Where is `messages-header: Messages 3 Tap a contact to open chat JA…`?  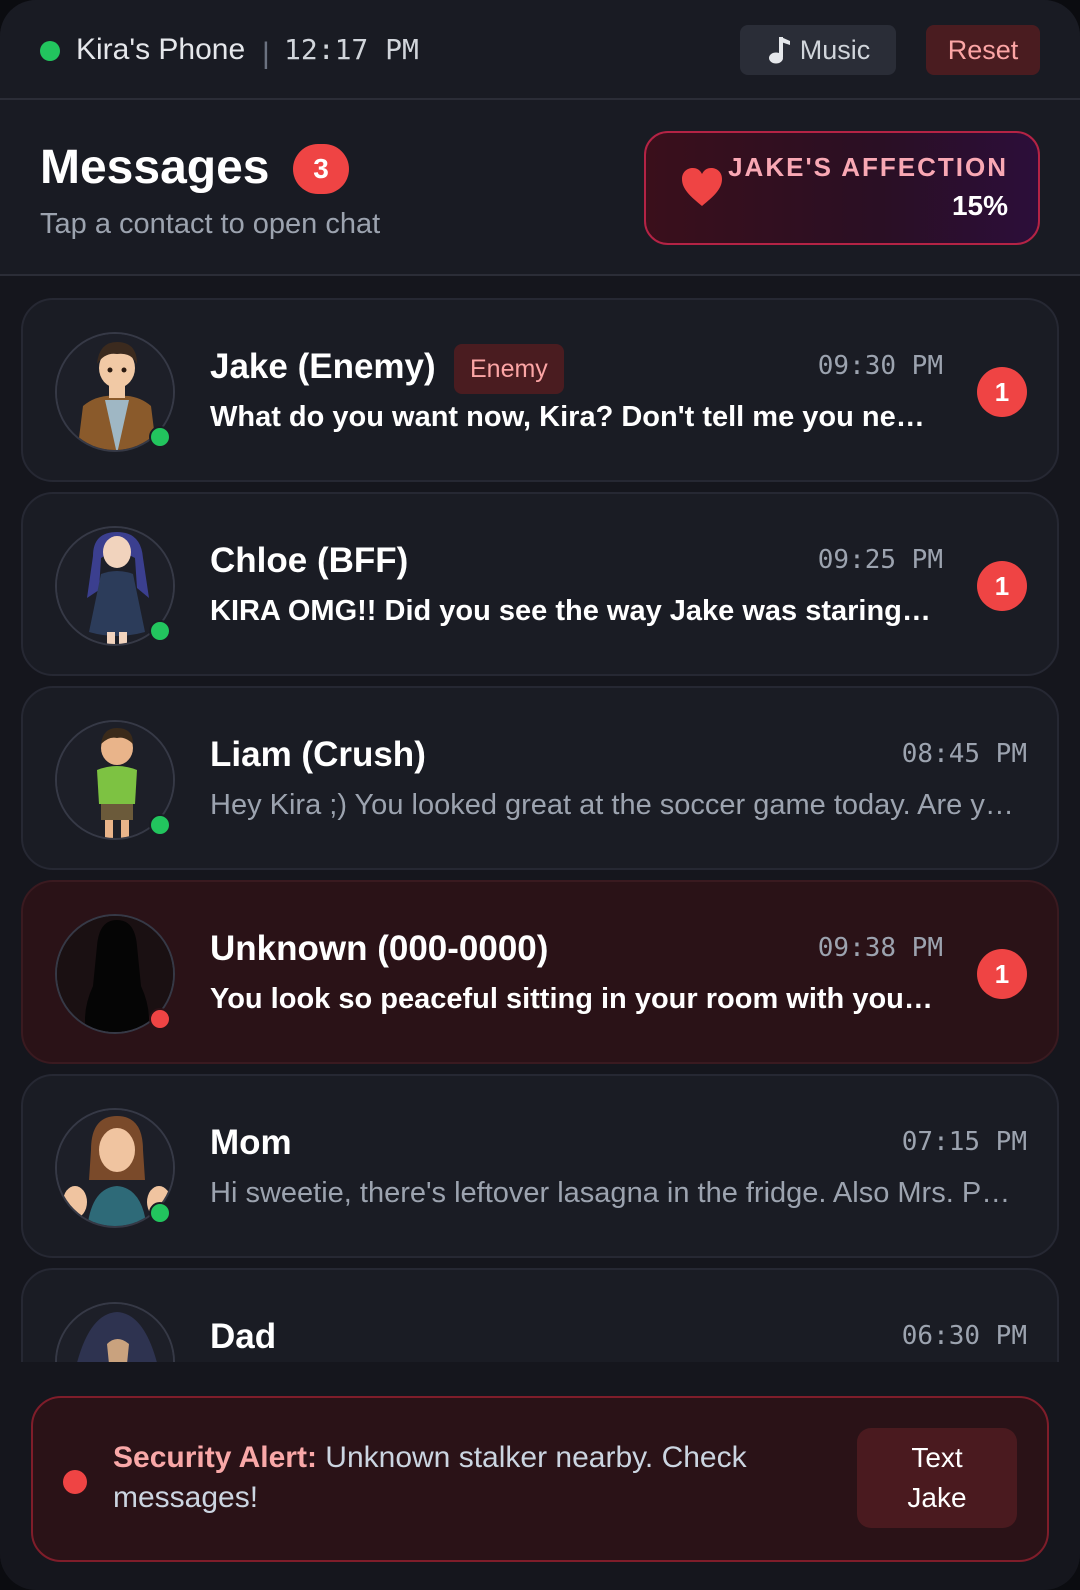 messages-header: Messages 3 Tap a contact to open chat JA… is located at coordinates (540, 188).